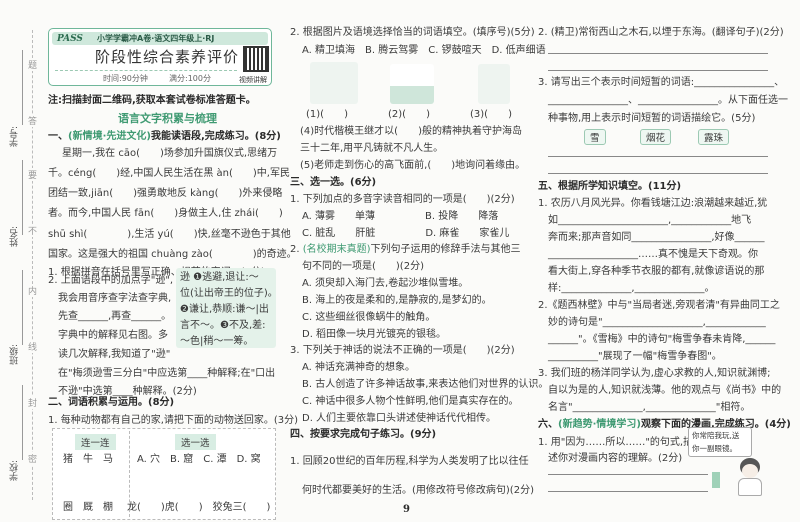 The height and width of the screenshot is (522, 800). What do you see at coordinates (256, 59) in the screenshot?
I see `qr-code-icon` at bounding box center [256, 59].